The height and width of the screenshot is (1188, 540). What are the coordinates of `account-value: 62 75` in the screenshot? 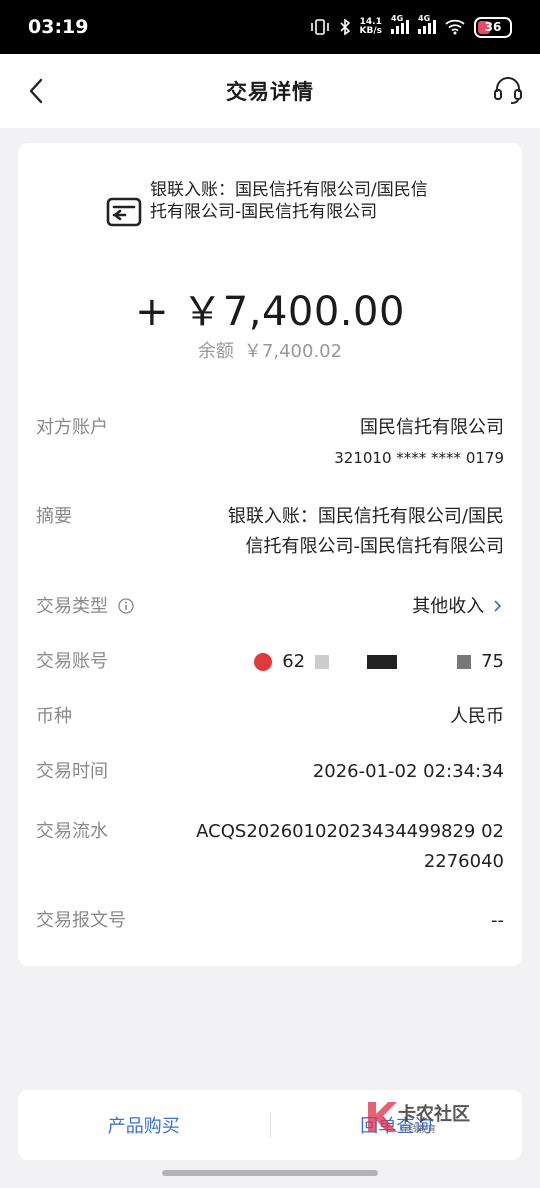 It's located at (379, 664).